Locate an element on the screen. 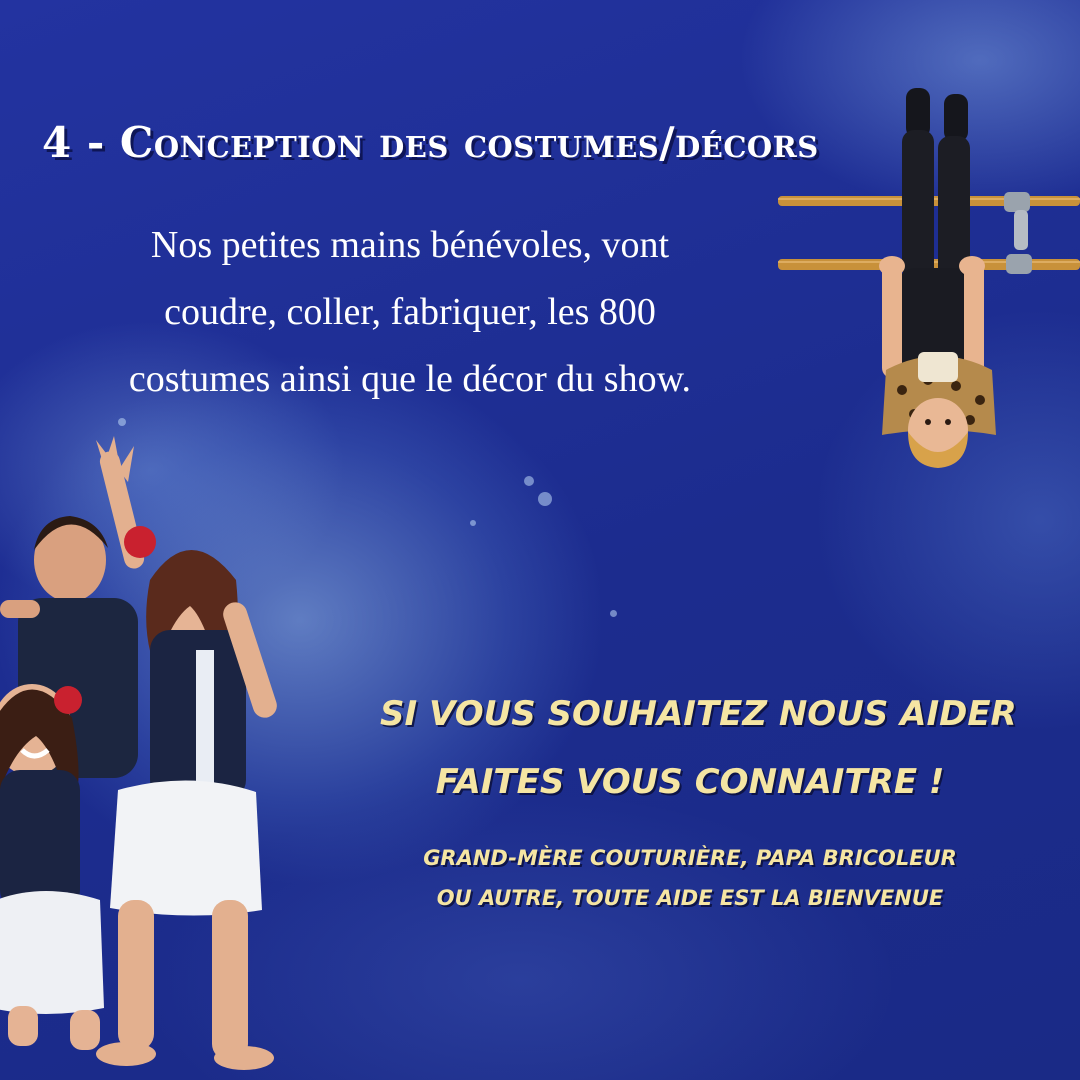  call-to-action-headline-2: FAITES VOUS CONNAITRE ! is located at coordinates (690, 782).